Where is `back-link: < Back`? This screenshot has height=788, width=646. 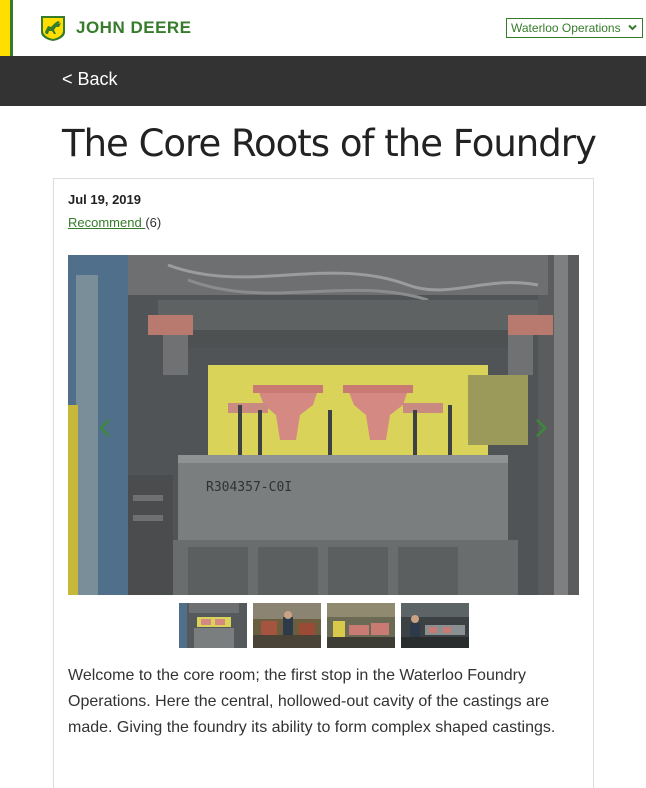 back-link: < Back is located at coordinates (90, 79).